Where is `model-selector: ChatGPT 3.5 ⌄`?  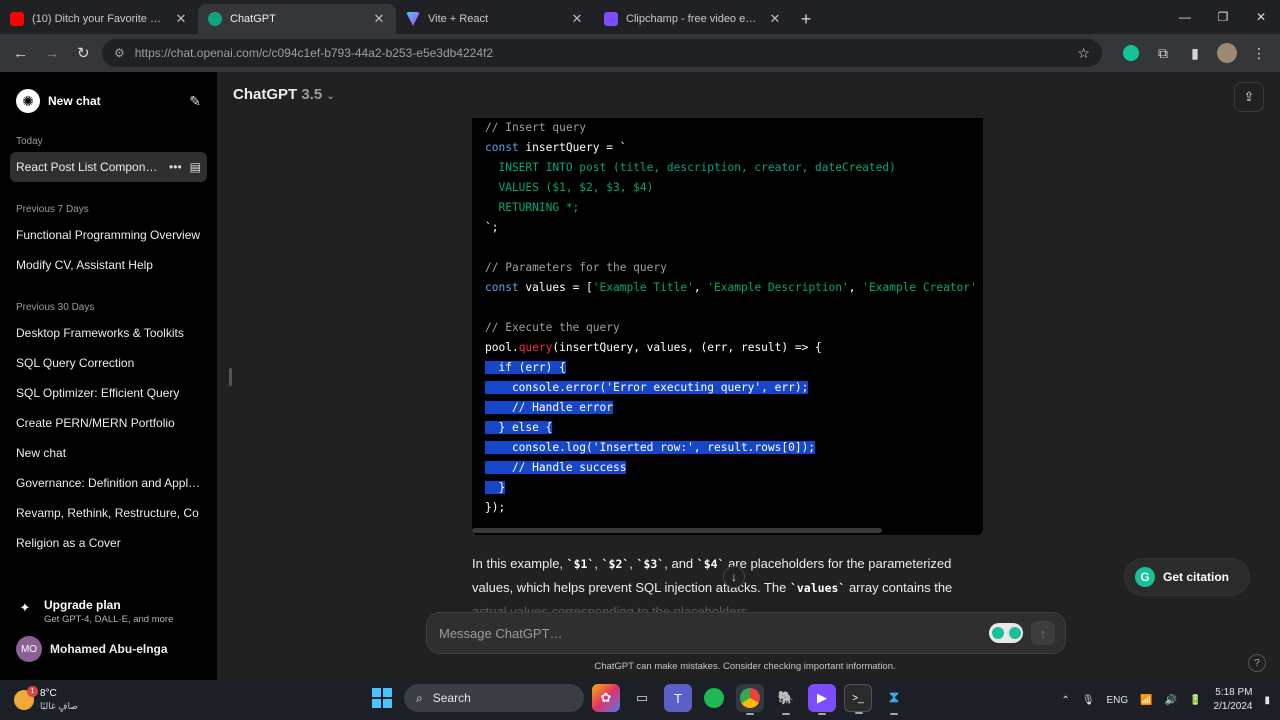
model-selector: ChatGPT 3.5 ⌄ is located at coordinates (284, 94).